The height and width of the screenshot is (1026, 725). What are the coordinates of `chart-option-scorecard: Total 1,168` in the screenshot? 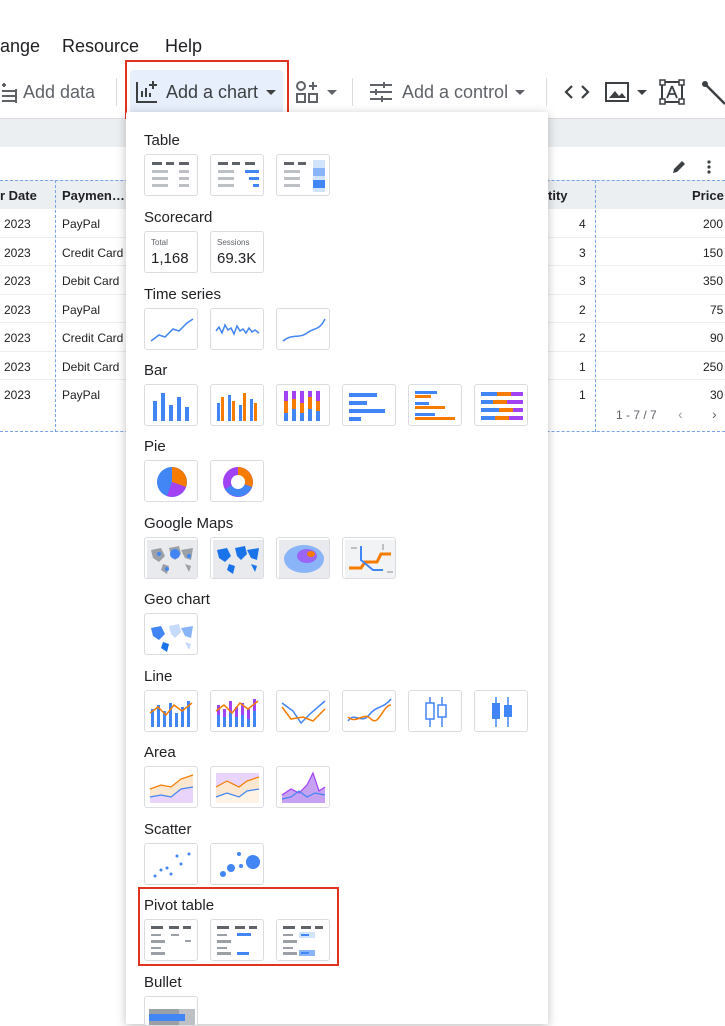 It's located at (171, 252).